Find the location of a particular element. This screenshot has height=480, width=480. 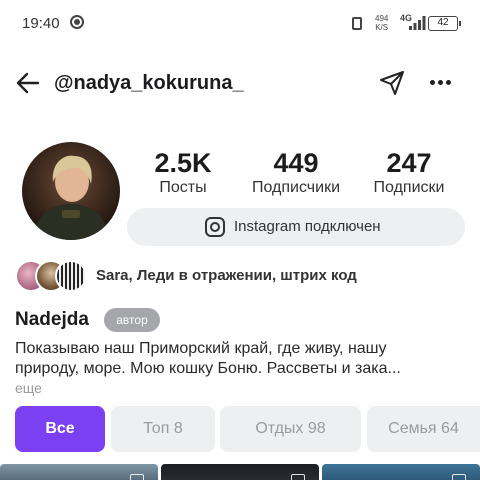

mutual-followers-text: Sara, Леди в отражении, штрих код is located at coordinates (226, 275).